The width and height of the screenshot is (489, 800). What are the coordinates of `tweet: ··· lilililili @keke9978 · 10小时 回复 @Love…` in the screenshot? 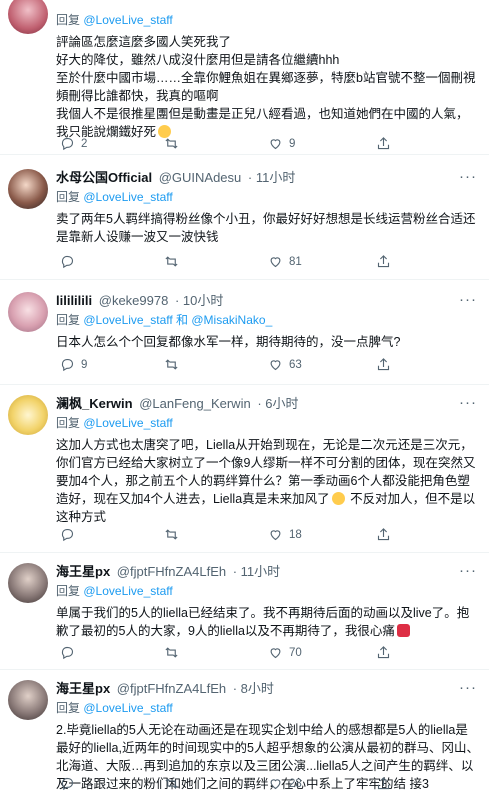 It's located at (244, 332).